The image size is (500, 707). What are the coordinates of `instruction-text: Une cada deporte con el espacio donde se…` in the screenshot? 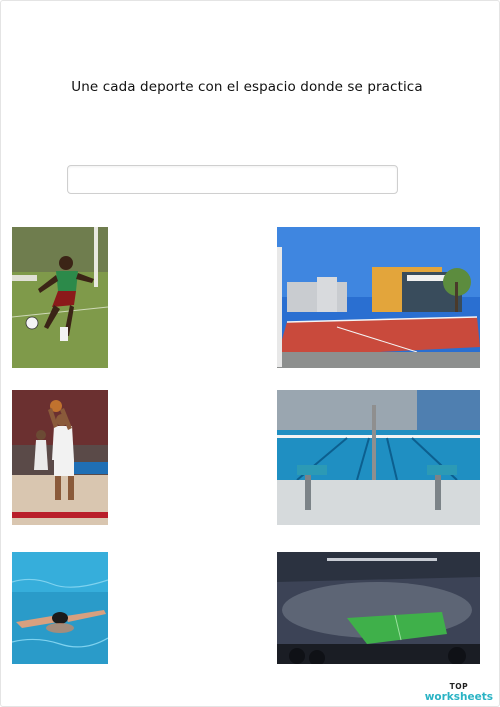 It's located at (247, 87).